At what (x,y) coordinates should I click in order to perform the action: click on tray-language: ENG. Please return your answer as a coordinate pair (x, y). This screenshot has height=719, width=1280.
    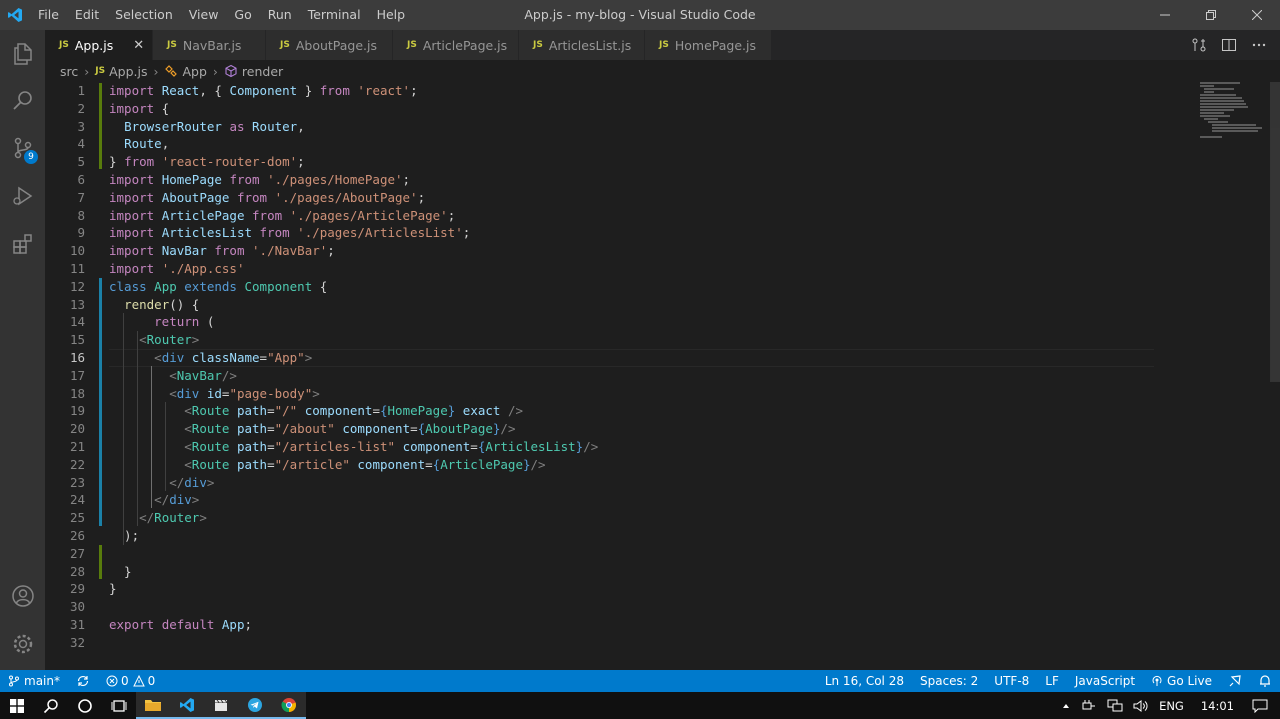
    Looking at the image, I should click on (1171, 706).